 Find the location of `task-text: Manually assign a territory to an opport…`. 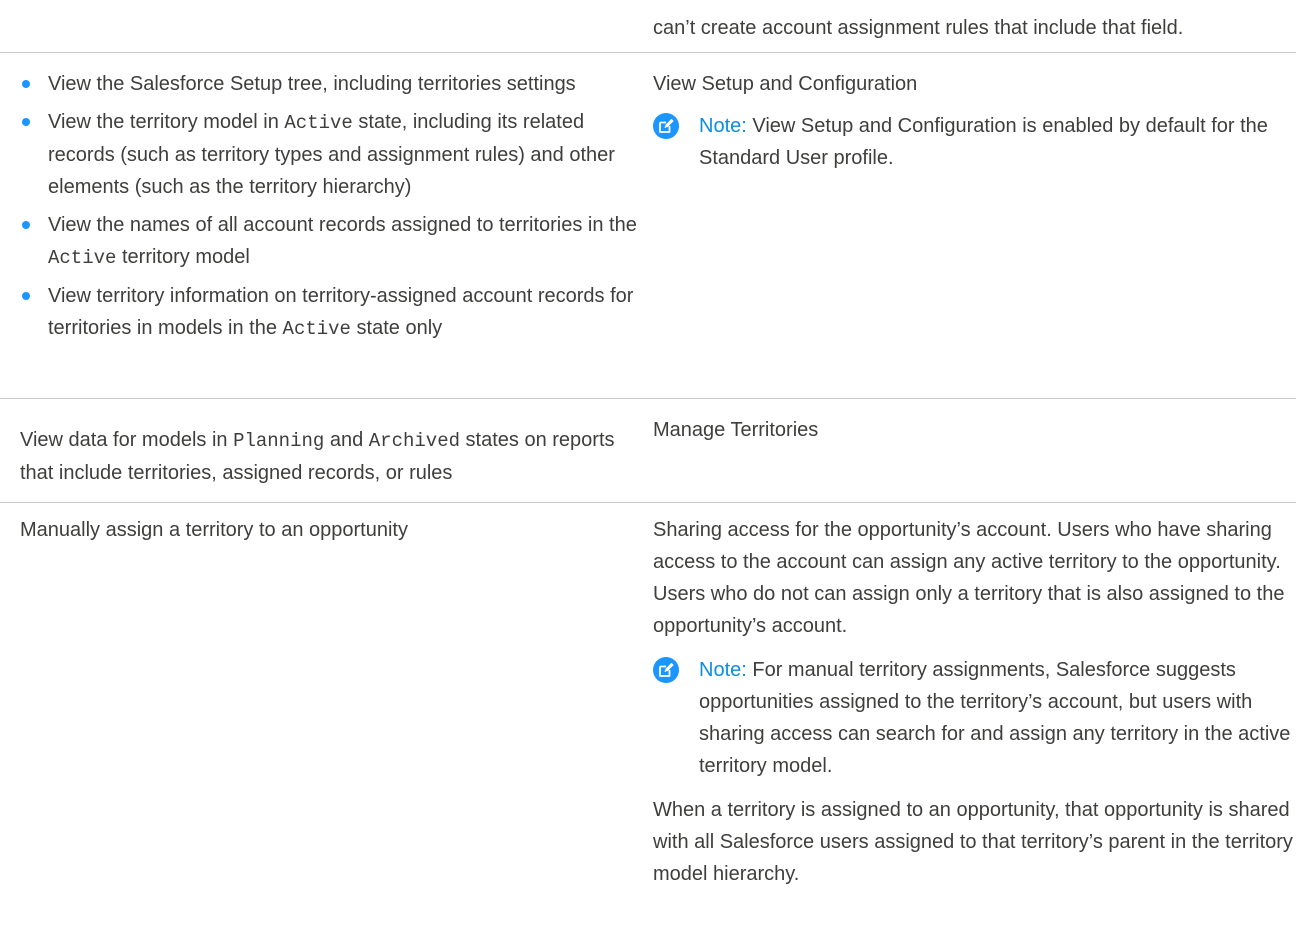

task-text: Manually assign a territory to an opport… is located at coordinates (214, 530).